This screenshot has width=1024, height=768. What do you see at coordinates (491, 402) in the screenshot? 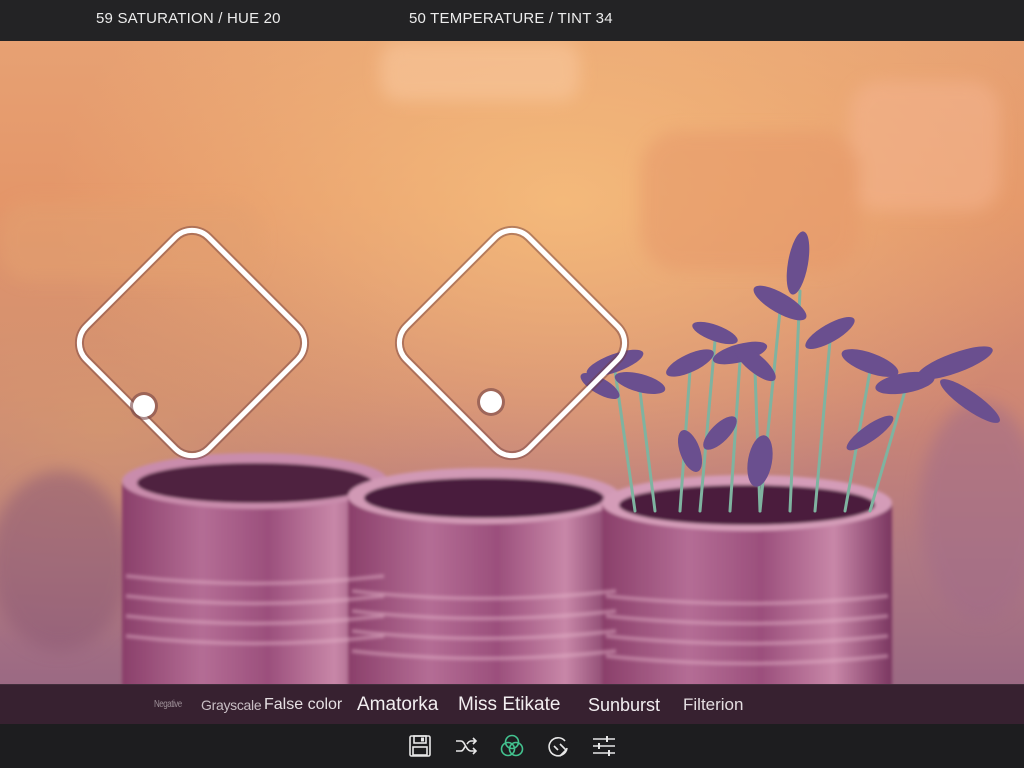
I see `temperature-tint-knob` at bounding box center [491, 402].